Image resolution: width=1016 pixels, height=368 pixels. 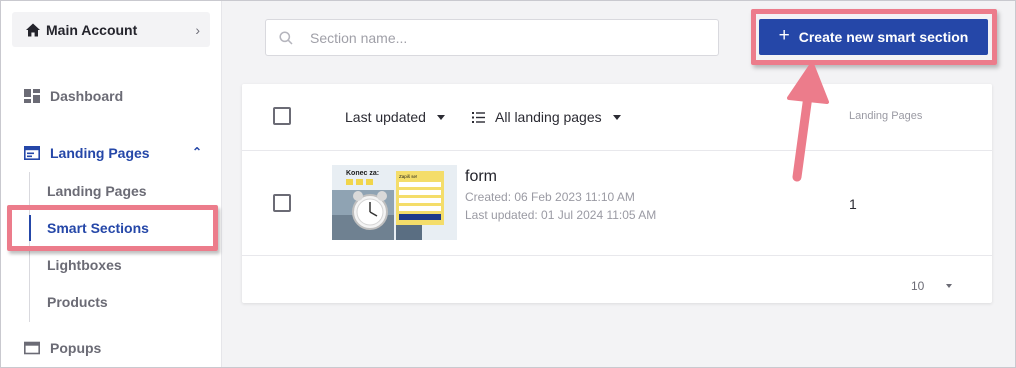 I want to click on sort-label: Last updated, so click(x=385, y=117).